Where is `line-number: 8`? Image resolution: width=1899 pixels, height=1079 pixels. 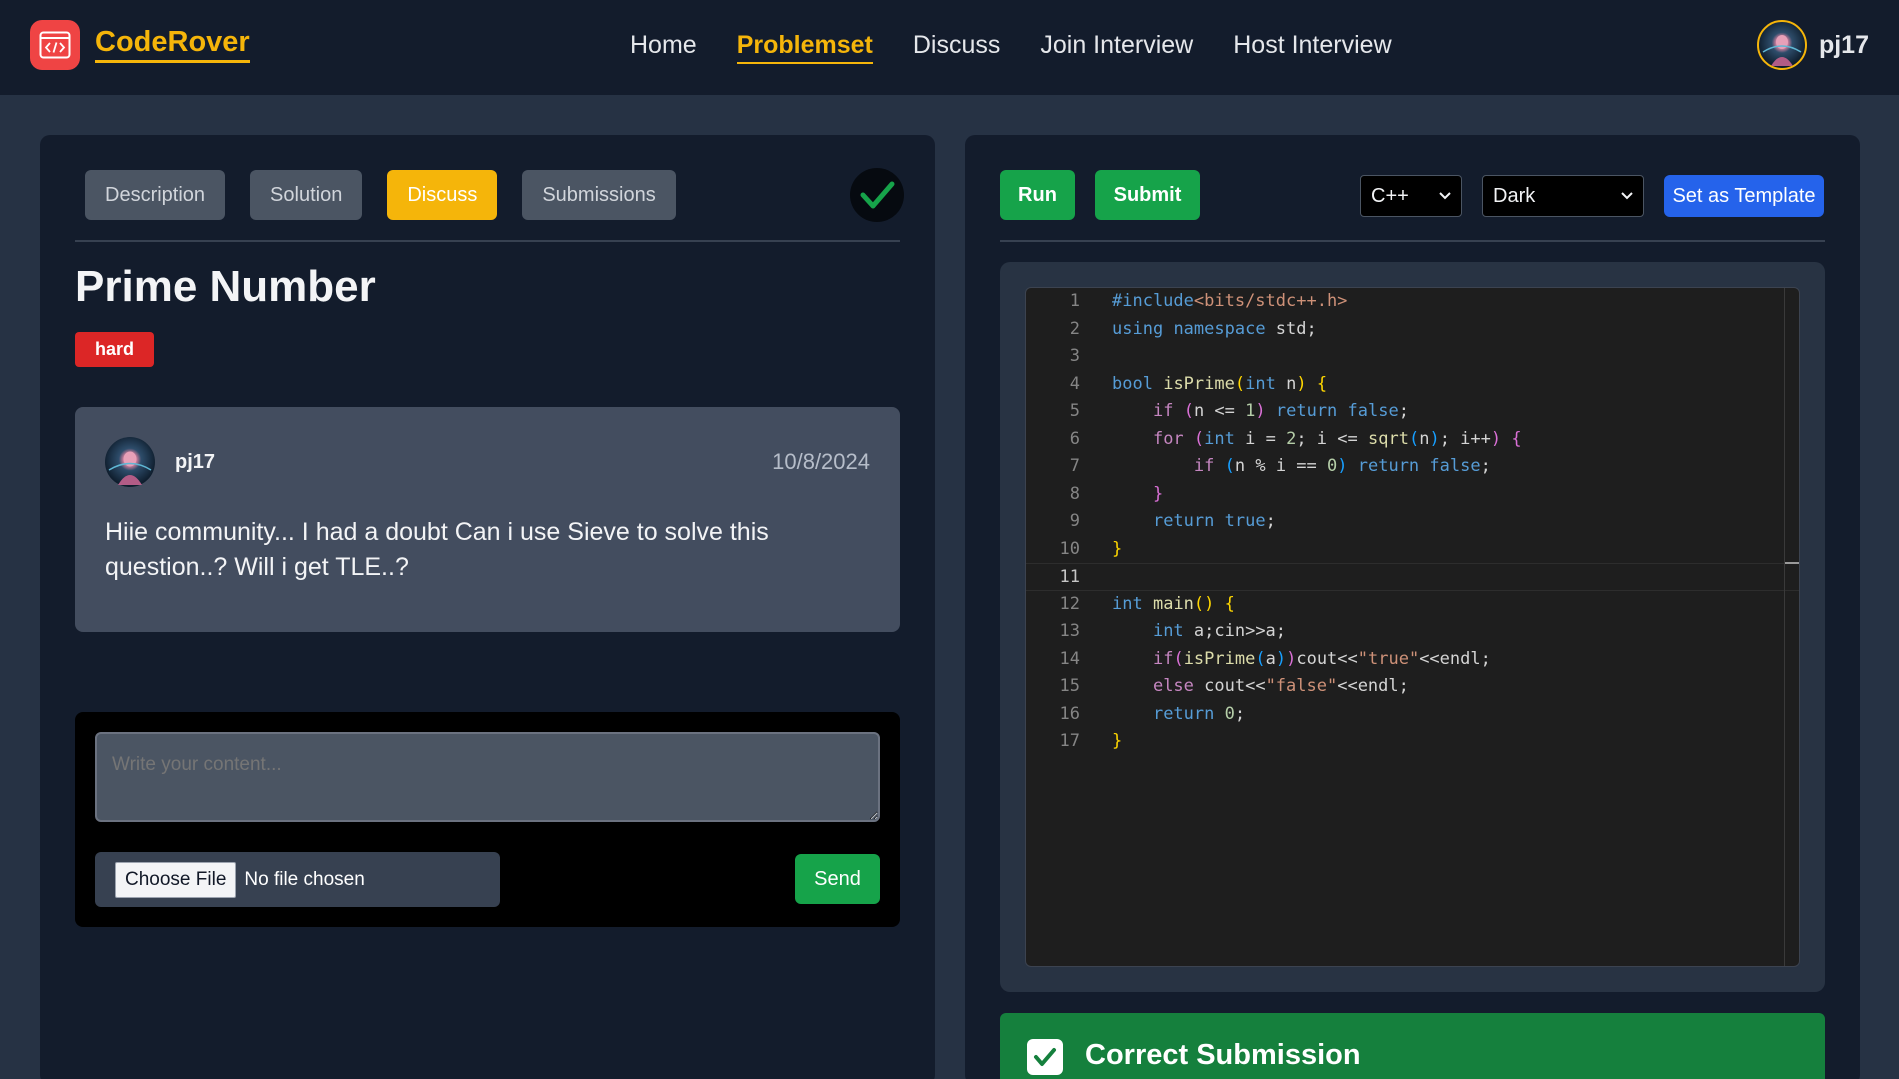
line-number: 8 is located at coordinates (1074, 493).